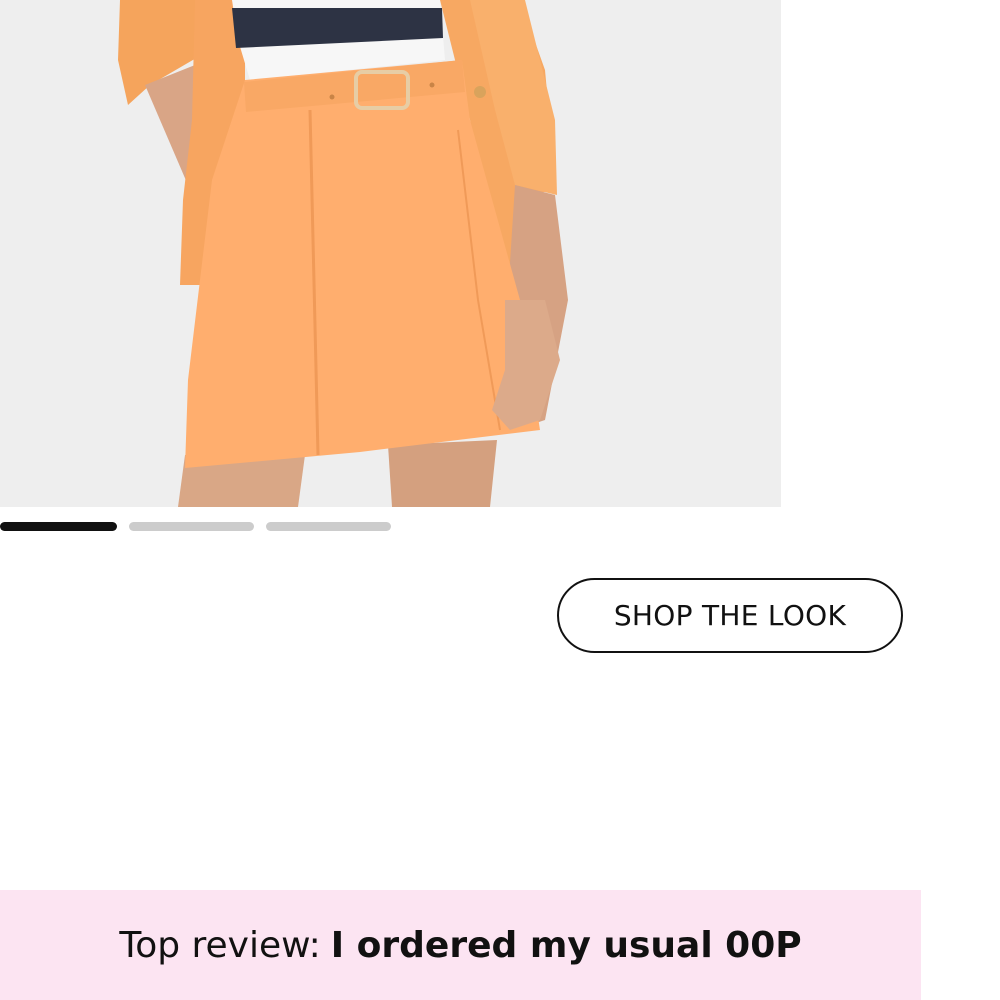  Describe the element at coordinates (566, 945) in the screenshot. I see `review-headline: I ordered my usual 00P` at that location.